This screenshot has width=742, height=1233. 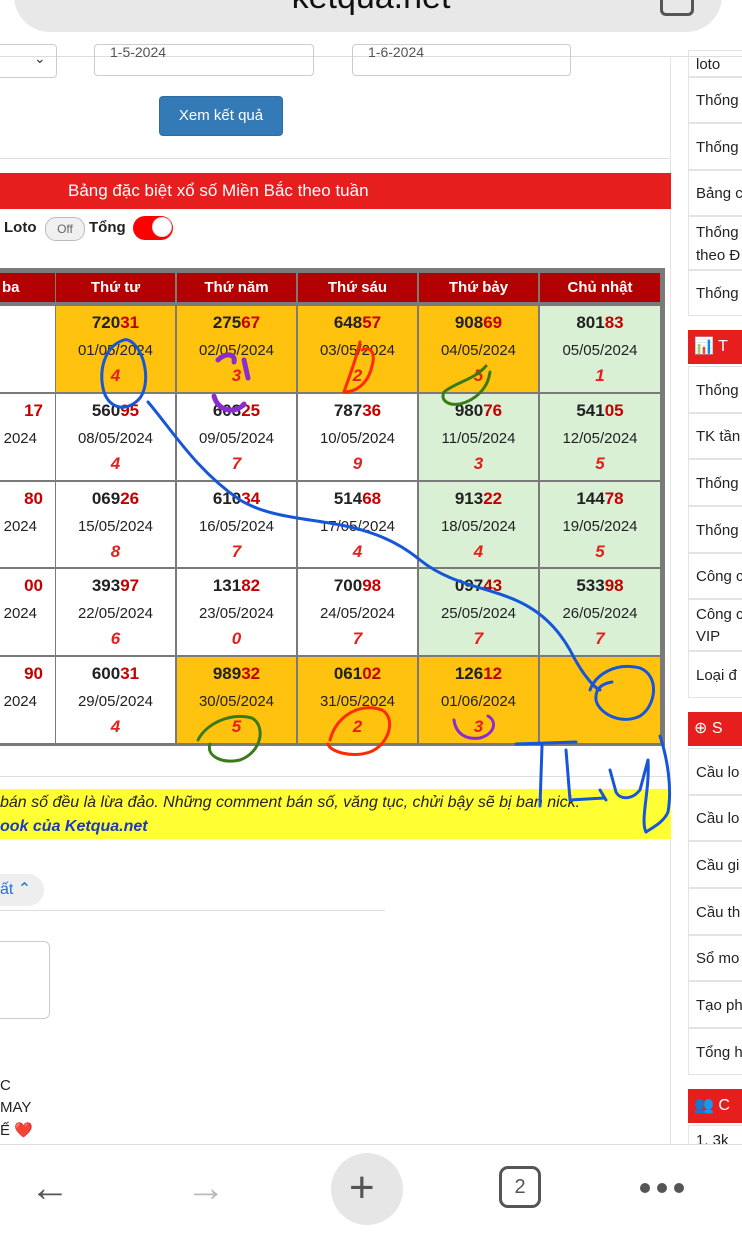 I want to click on annotation-blue-curve, so click(x=374, y=546).